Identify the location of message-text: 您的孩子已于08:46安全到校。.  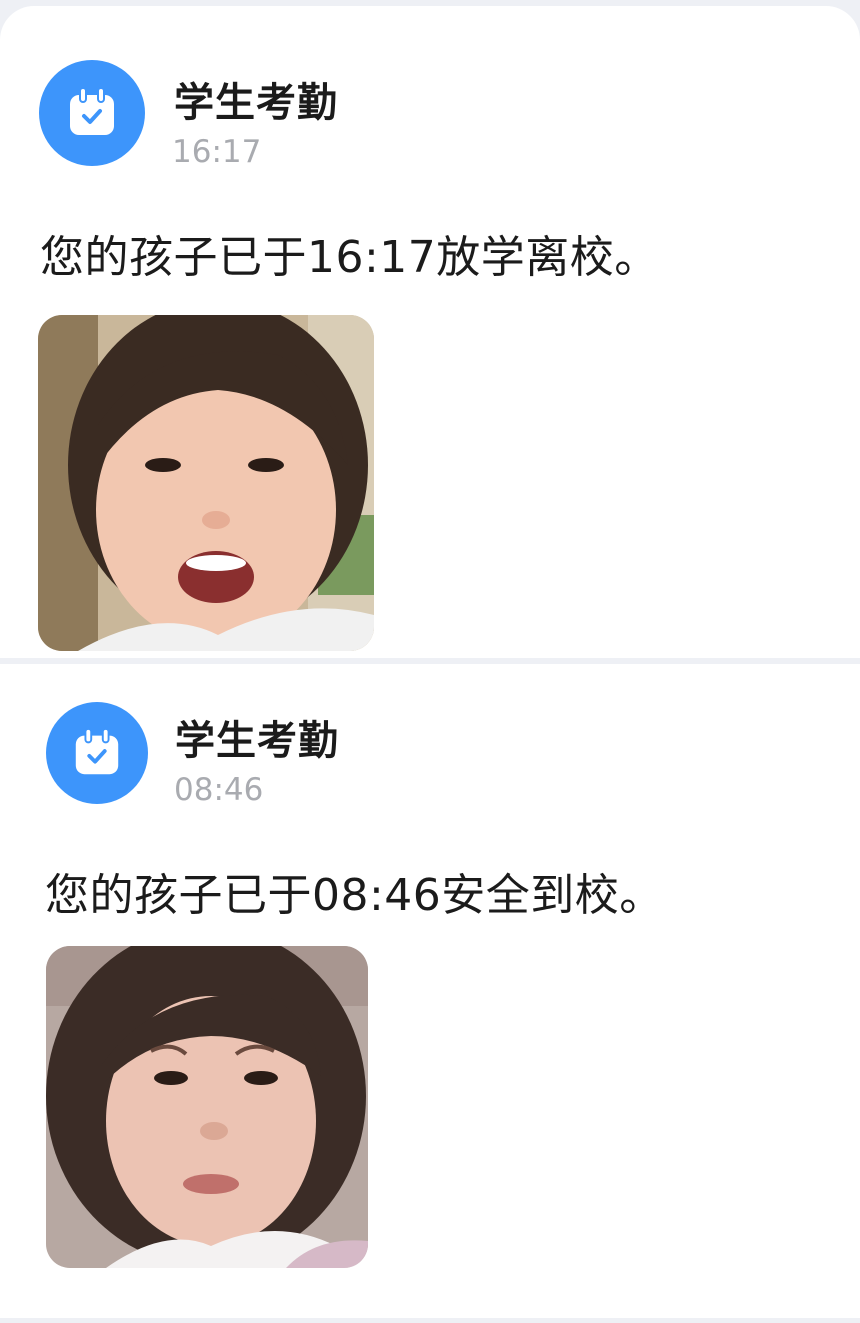
(354, 895).